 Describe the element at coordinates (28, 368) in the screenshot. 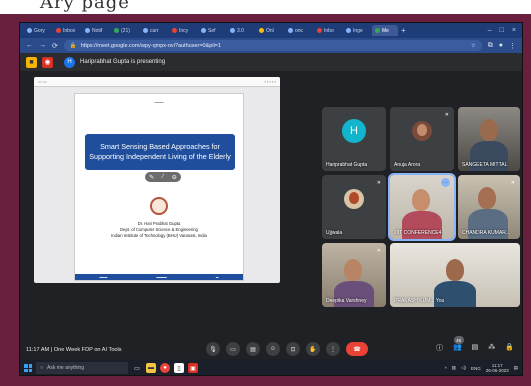

I see `windows-start-icon` at that location.